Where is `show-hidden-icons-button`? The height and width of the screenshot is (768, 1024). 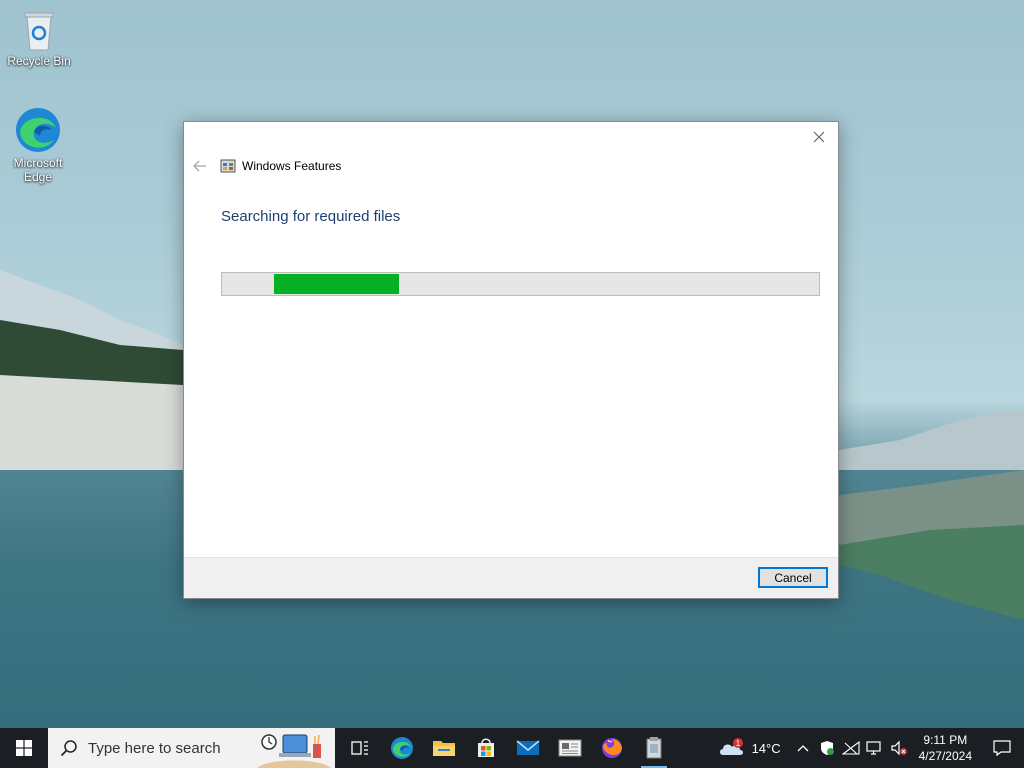
show-hidden-icons-button is located at coordinates (803, 748).